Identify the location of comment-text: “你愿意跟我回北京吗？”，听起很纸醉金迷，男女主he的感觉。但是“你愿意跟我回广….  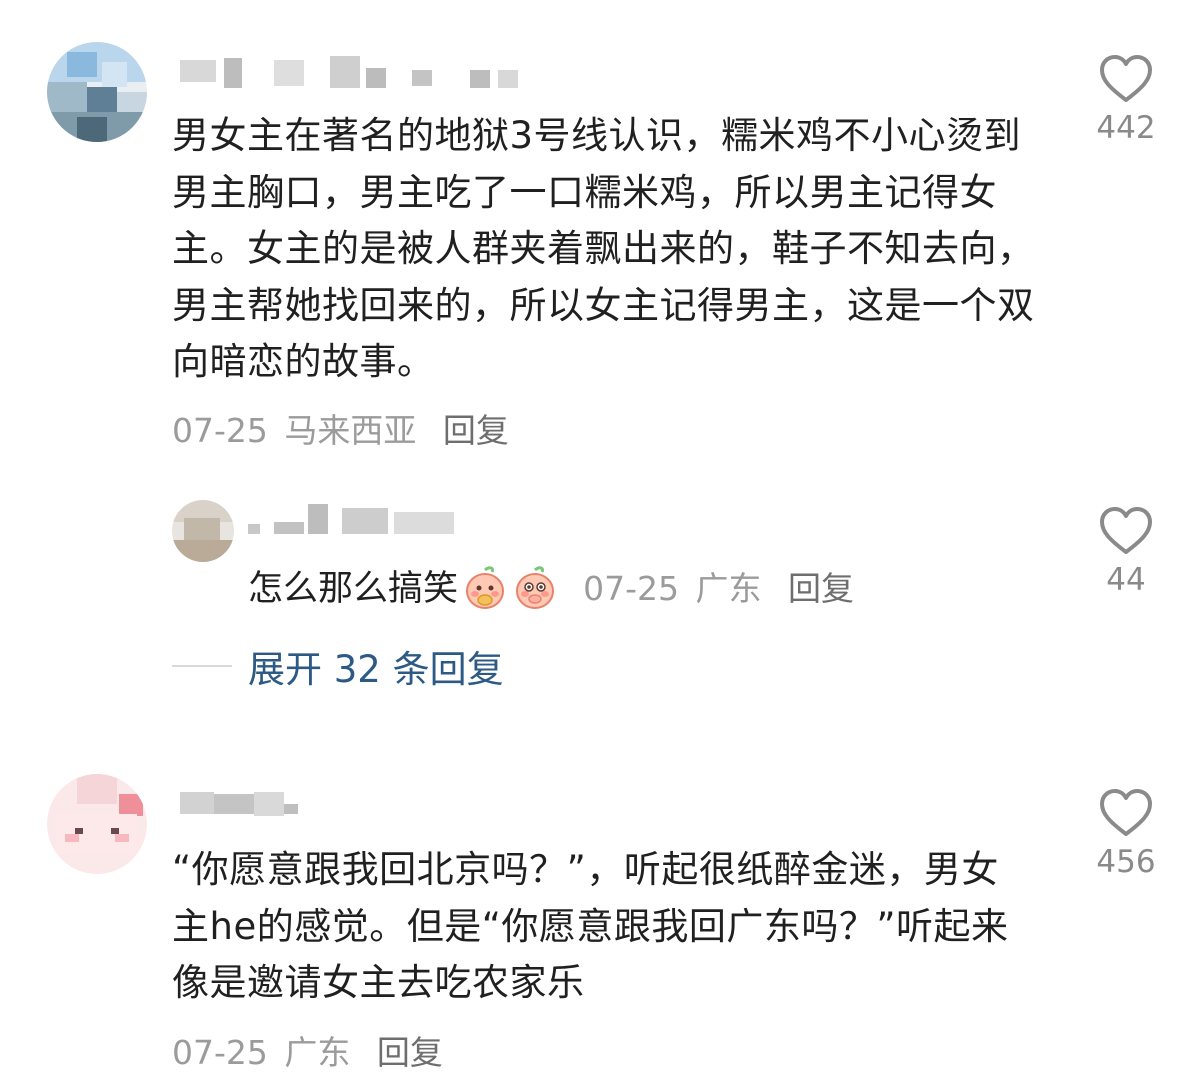
(590, 926).